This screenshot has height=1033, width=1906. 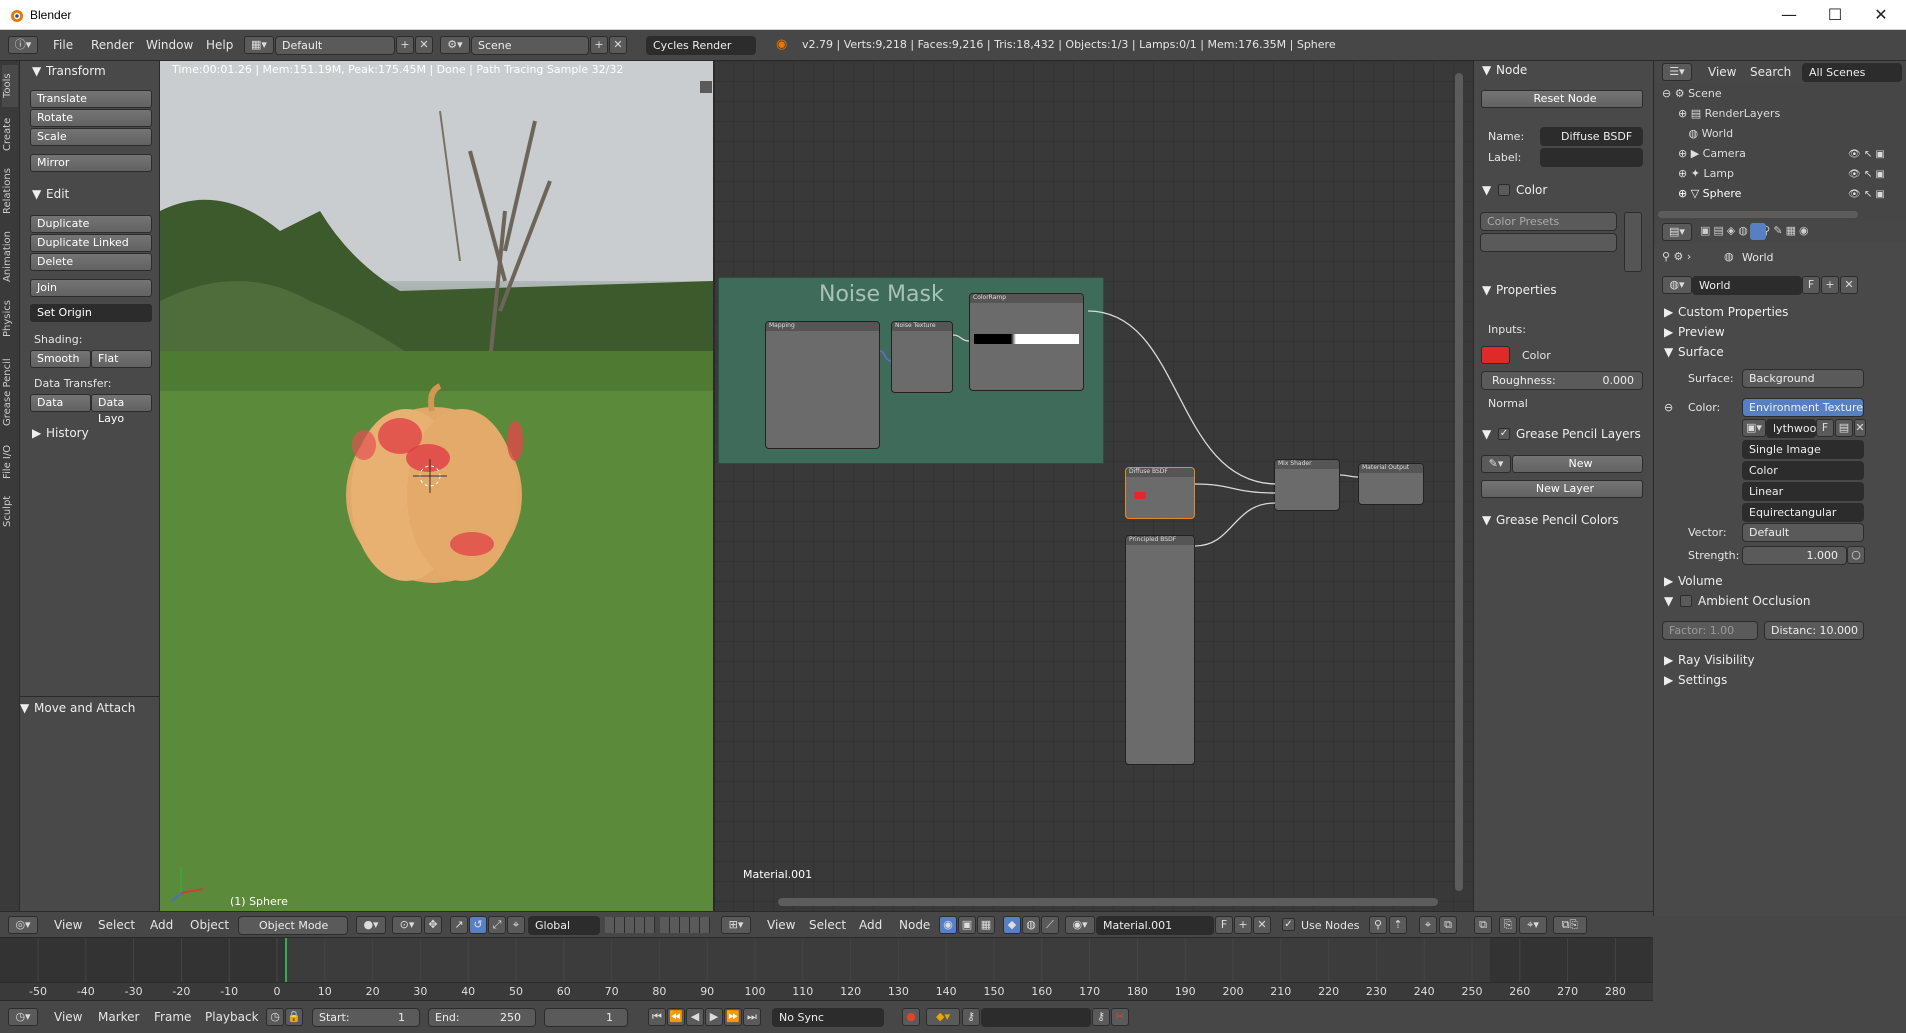 What do you see at coordinates (161, 925) in the screenshot?
I see `3d-add-menu: Add` at bounding box center [161, 925].